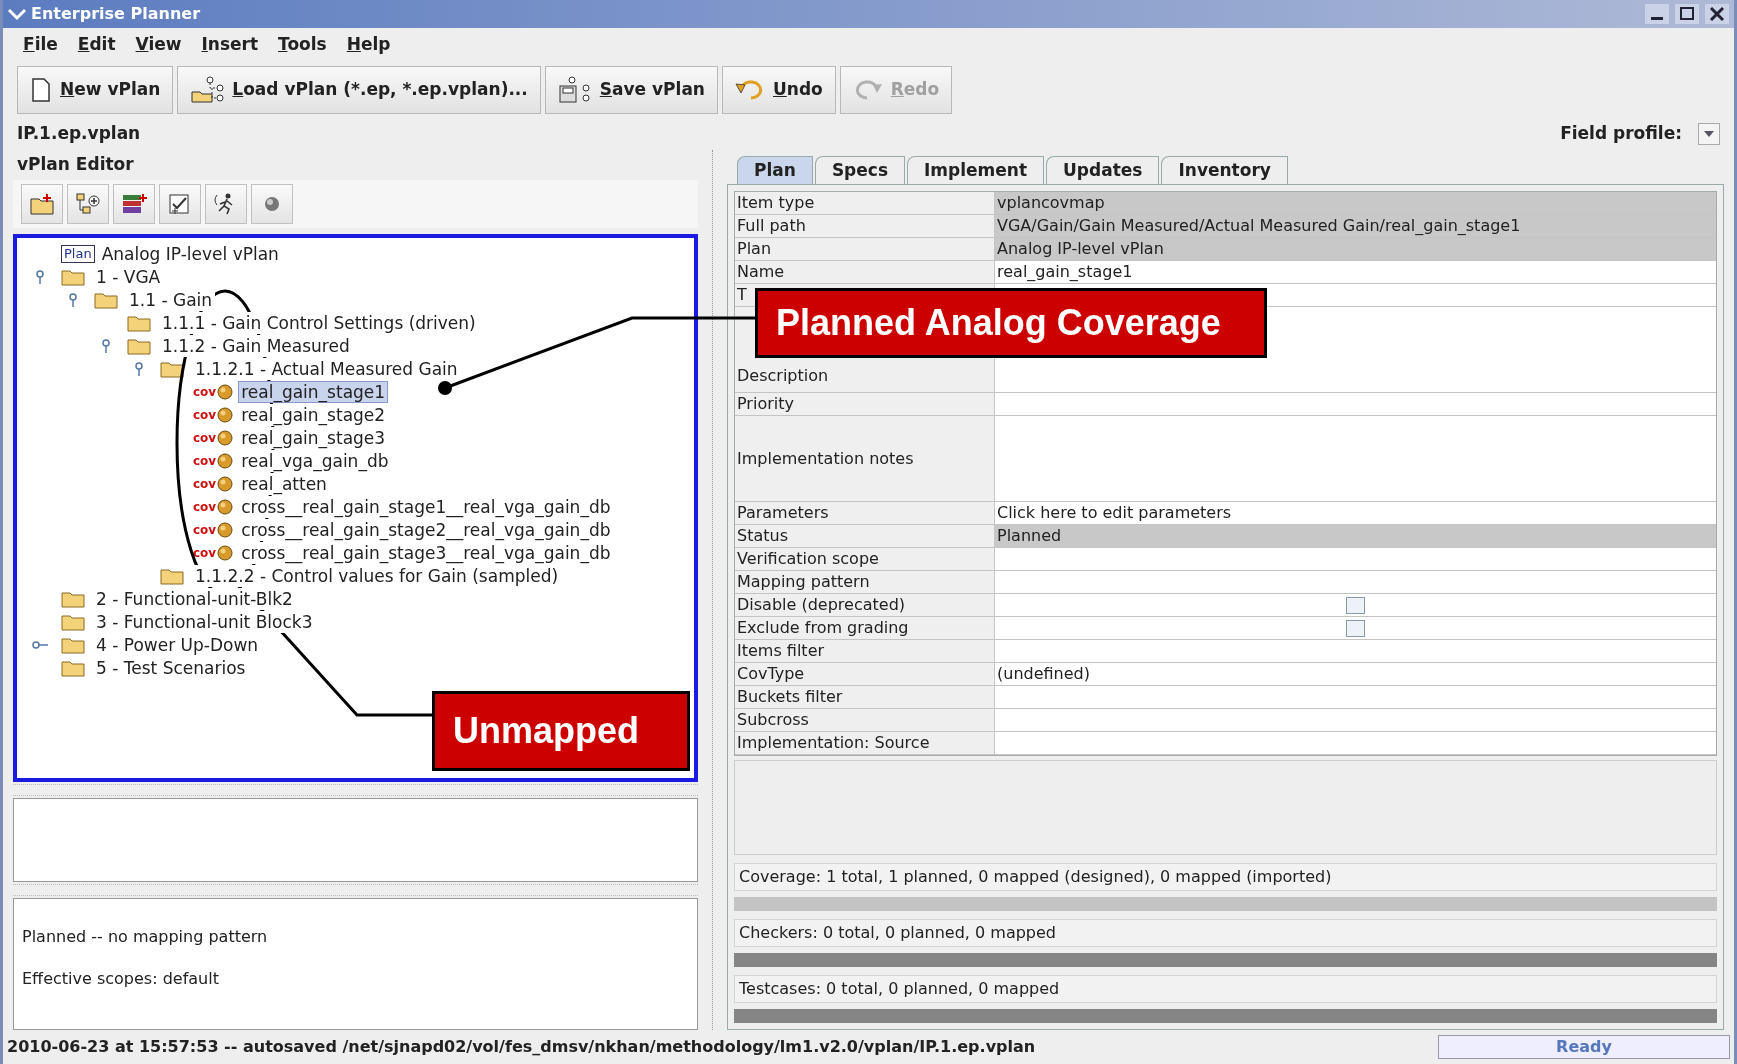 The height and width of the screenshot is (1064, 1737). Describe the element at coordinates (803, 582) in the screenshot. I see `property-label: Mapping pattern` at that location.